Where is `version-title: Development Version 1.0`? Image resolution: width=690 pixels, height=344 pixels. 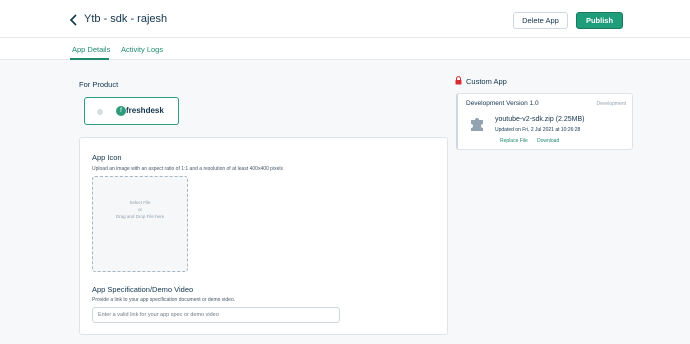 version-title: Development Version 1.0 is located at coordinates (502, 103).